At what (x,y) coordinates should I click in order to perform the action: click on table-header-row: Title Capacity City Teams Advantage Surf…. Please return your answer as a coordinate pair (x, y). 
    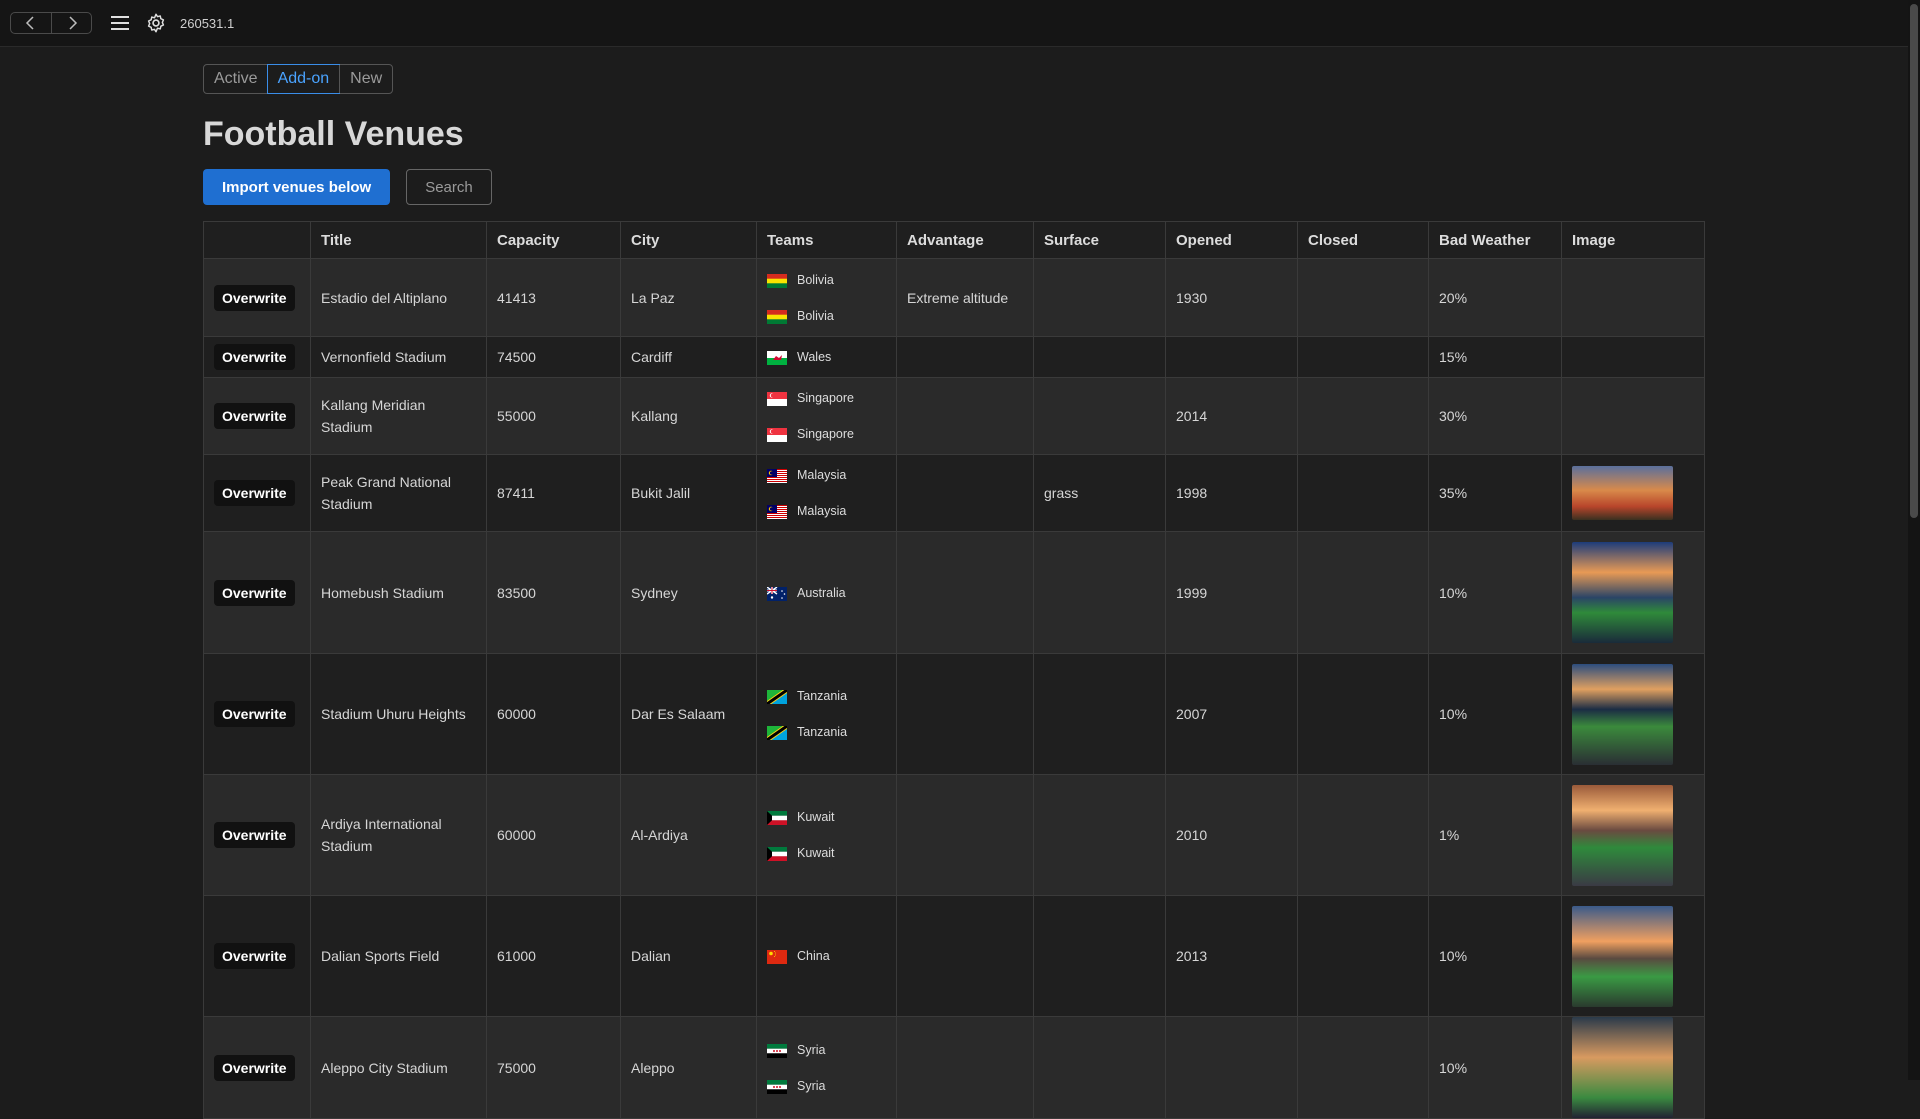
    Looking at the image, I should click on (954, 240).